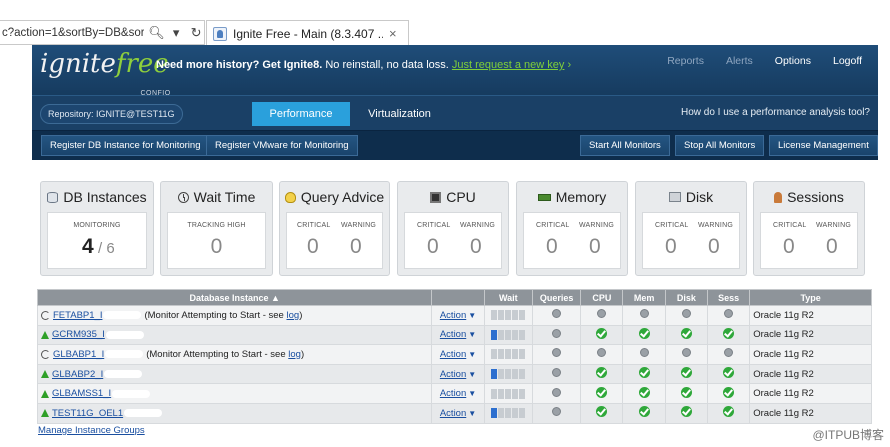 The image size is (890, 447). What do you see at coordinates (91, 430) in the screenshot?
I see `manage-groups-link: Manage Instance Groups` at bounding box center [91, 430].